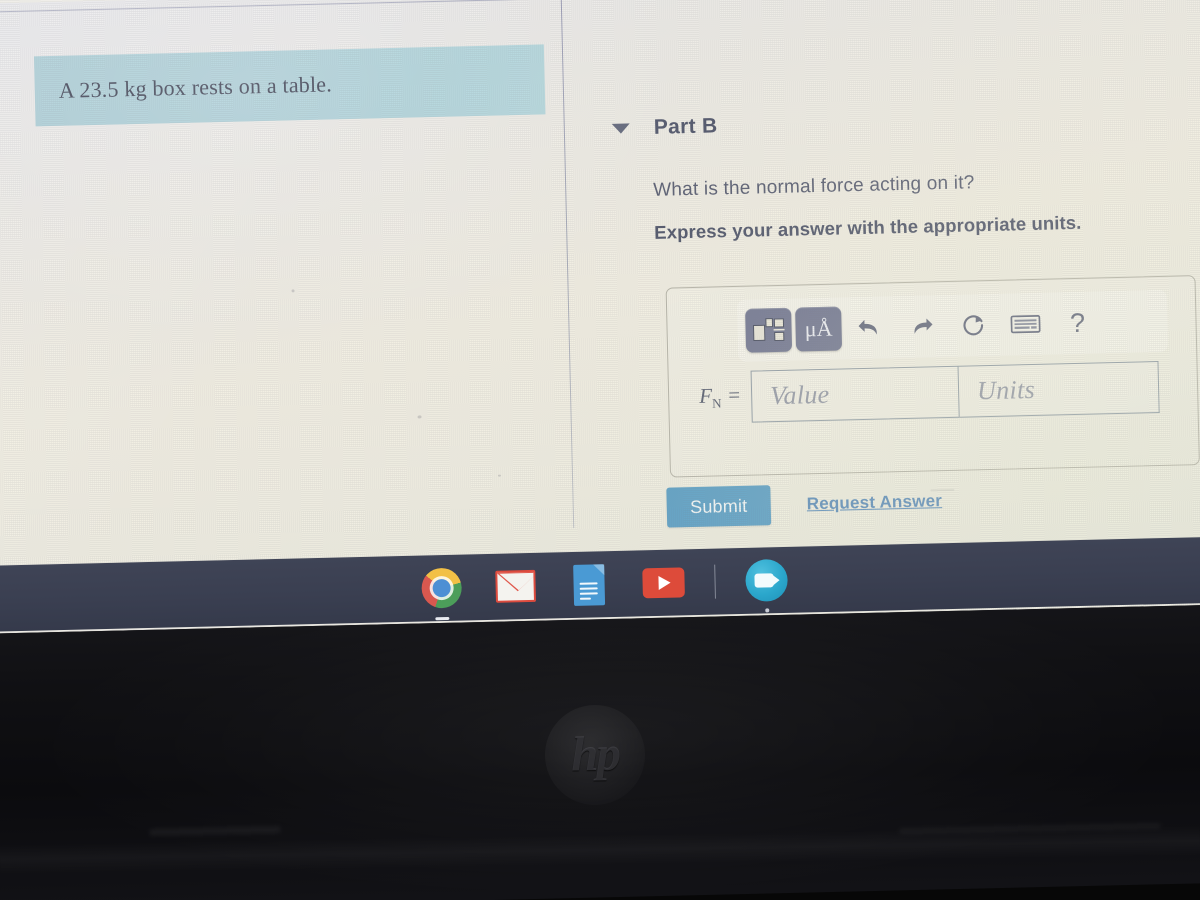 The width and height of the screenshot is (1200, 900). I want to click on problem-statement-text: A 23.5 kg box rests on a table., so click(195, 87).